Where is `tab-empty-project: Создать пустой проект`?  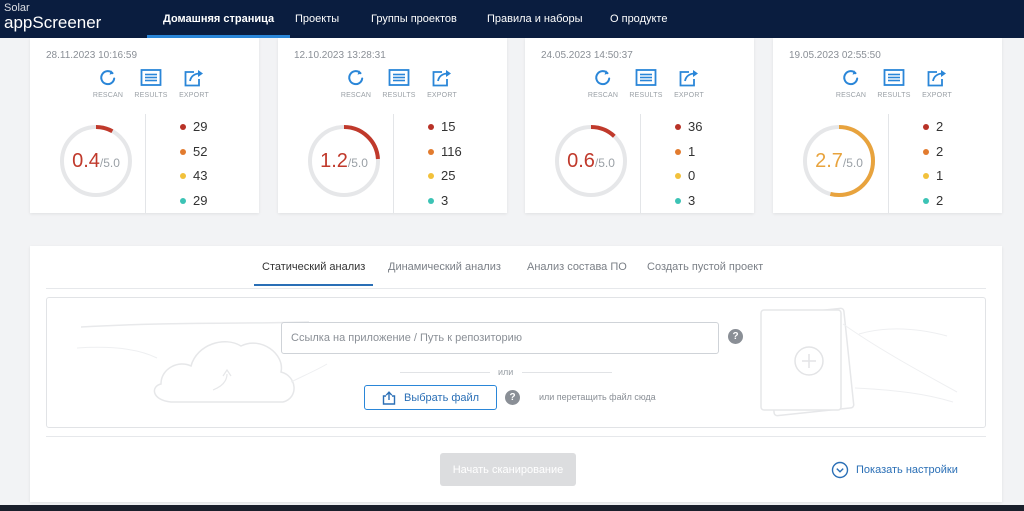
tab-empty-project: Создать пустой проект is located at coordinates (705, 269).